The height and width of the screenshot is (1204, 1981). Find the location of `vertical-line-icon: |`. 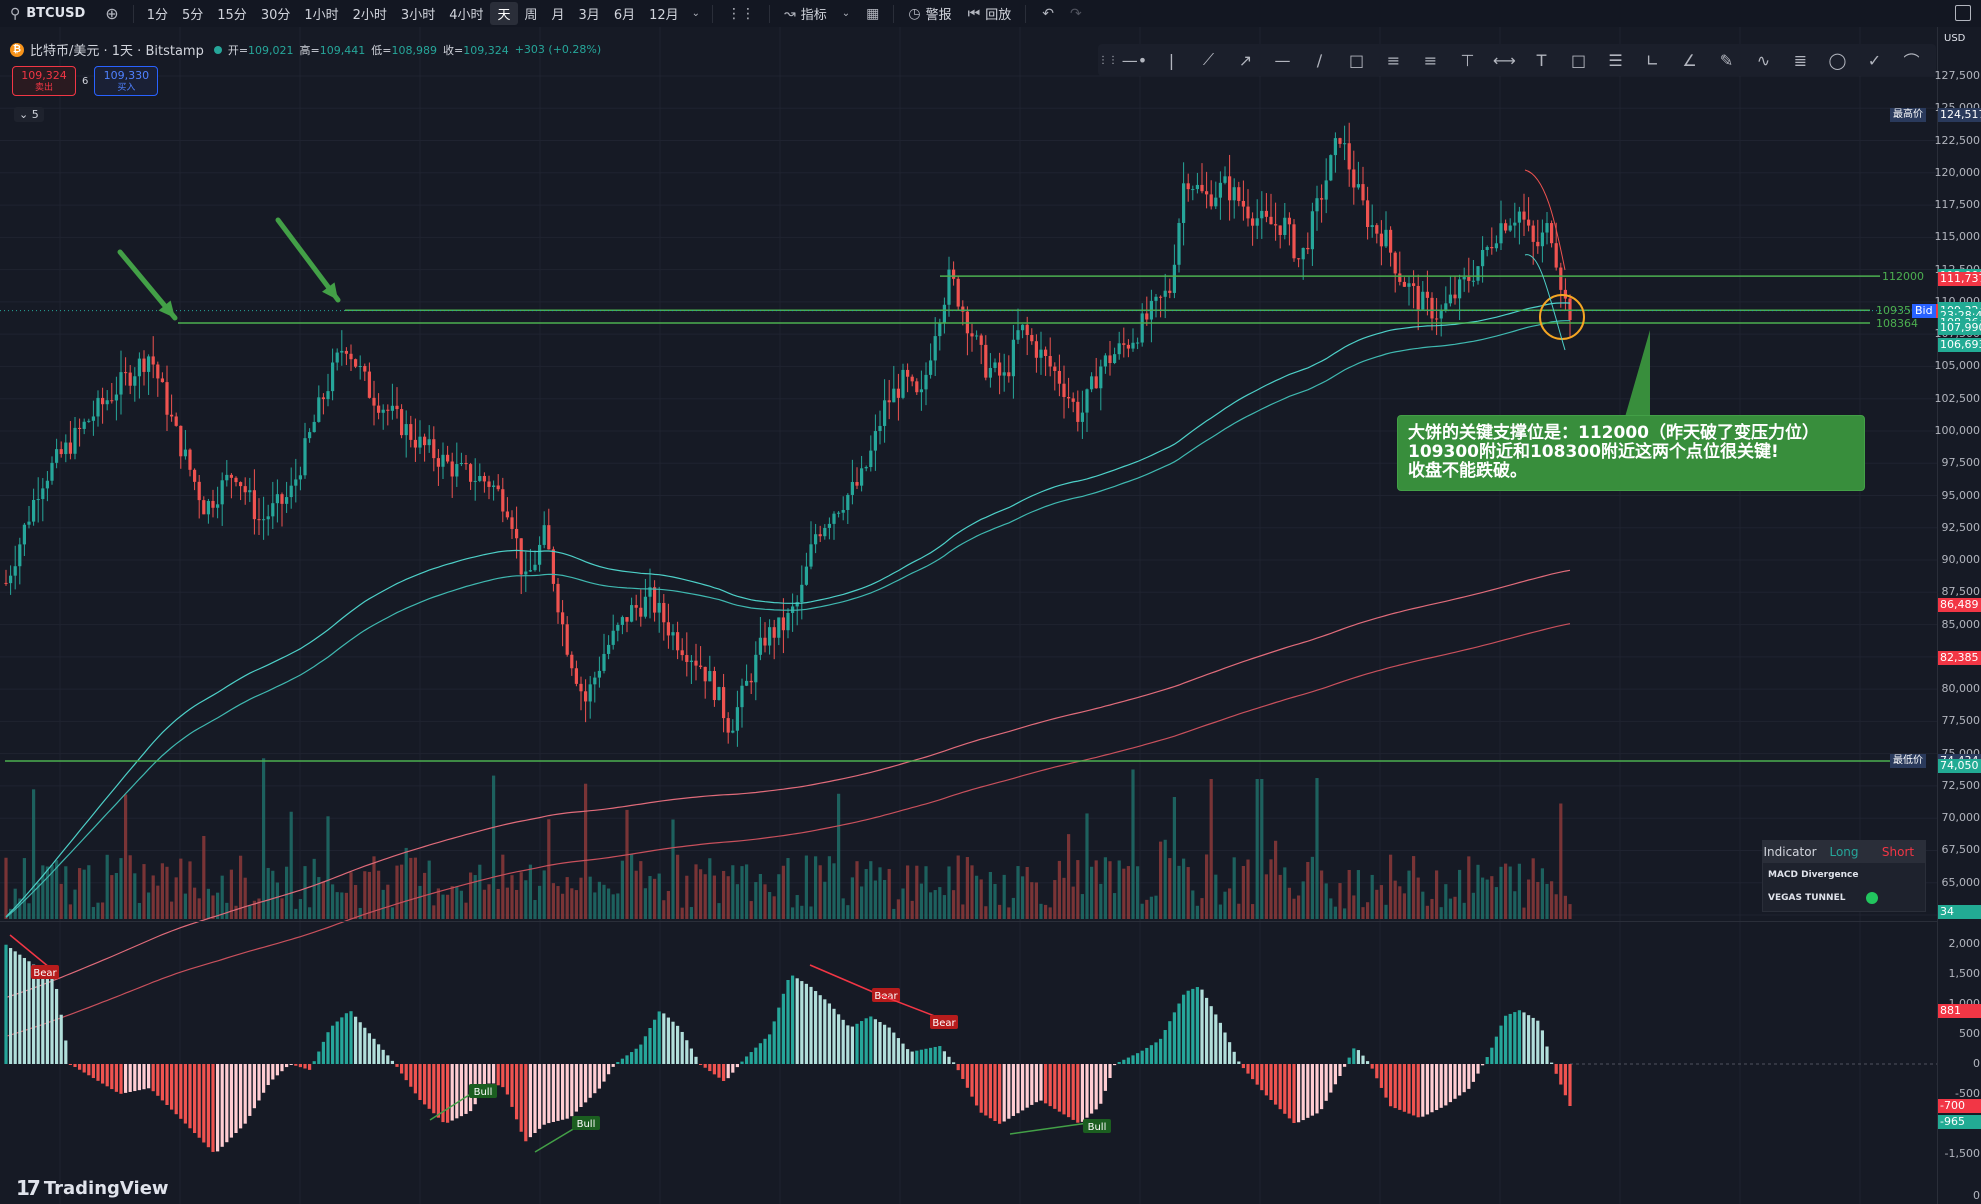

vertical-line-icon: | is located at coordinates (1171, 60).